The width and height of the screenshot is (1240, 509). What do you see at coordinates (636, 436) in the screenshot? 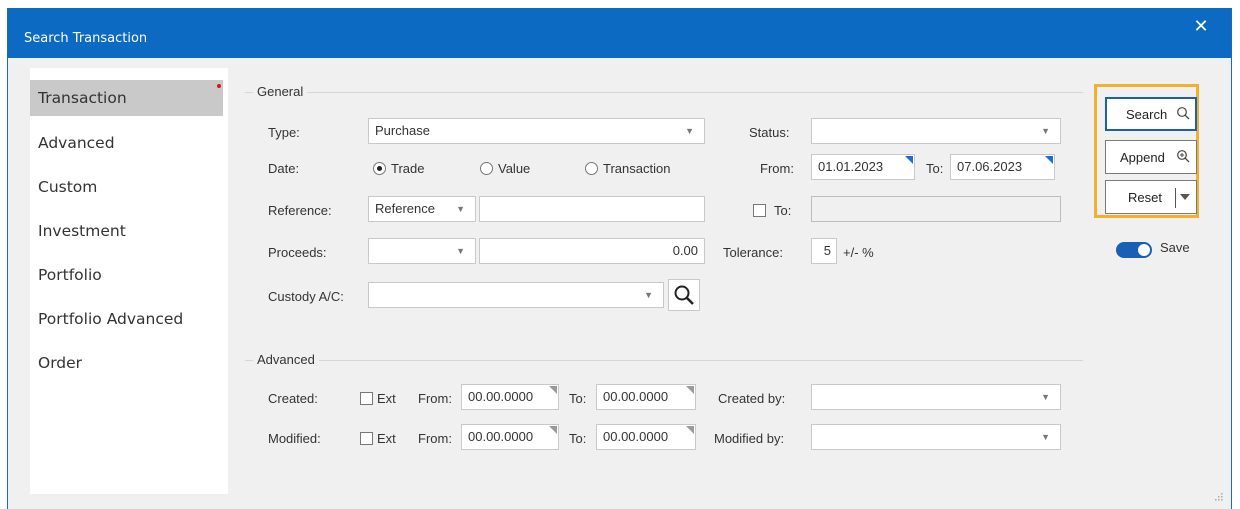
I see `modified-to-value: 00.00.0000` at bounding box center [636, 436].